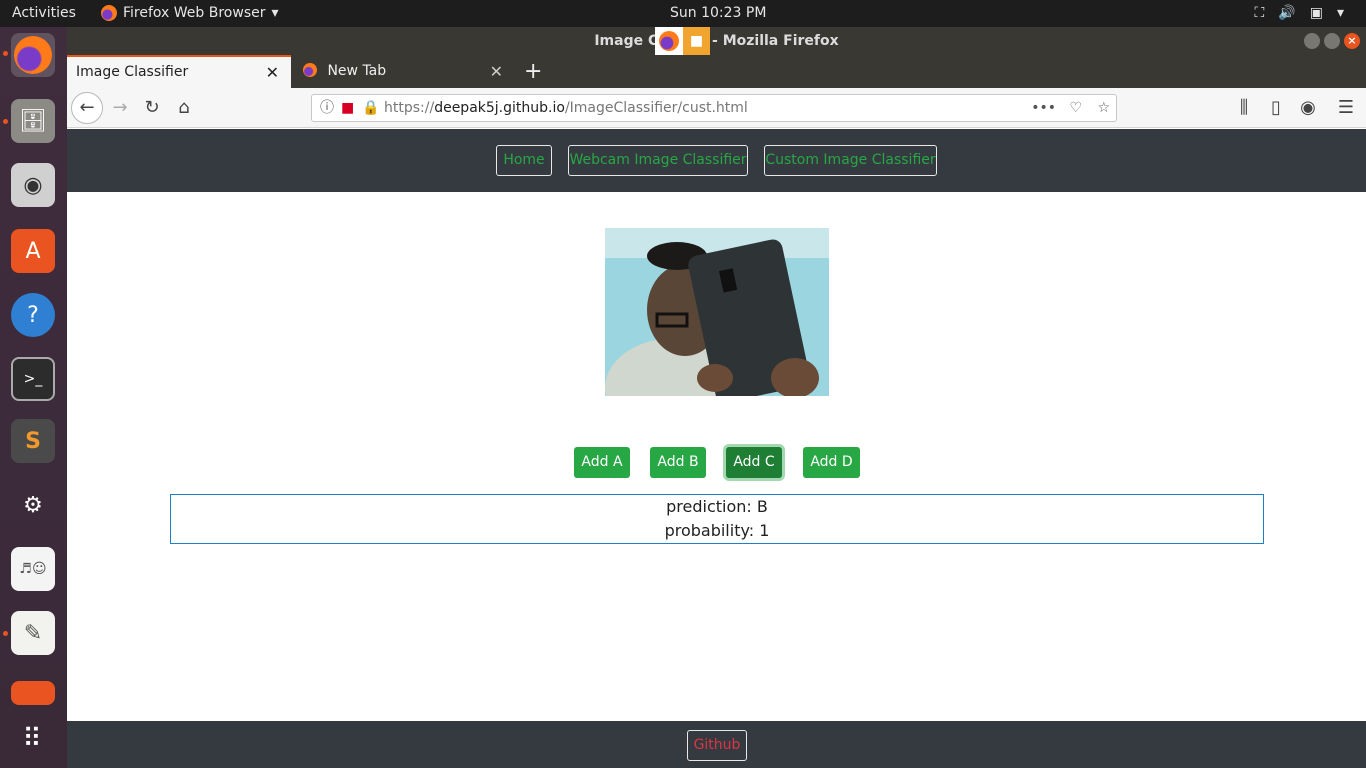 The height and width of the screenshot is (768, 1366). What do you see at coordinates (1299, 13) in the screenshot?
I see `system-tray: ⛶ 🔊 ▣ ▾` at bounding box center [1299, 13].